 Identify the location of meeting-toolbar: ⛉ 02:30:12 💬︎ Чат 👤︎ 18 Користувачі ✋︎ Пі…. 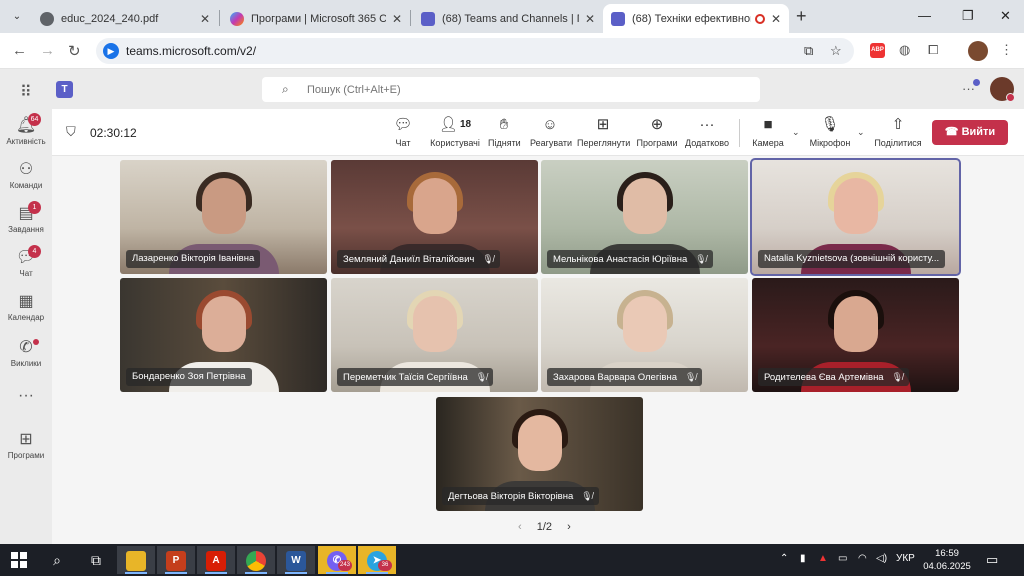
(538, 132).